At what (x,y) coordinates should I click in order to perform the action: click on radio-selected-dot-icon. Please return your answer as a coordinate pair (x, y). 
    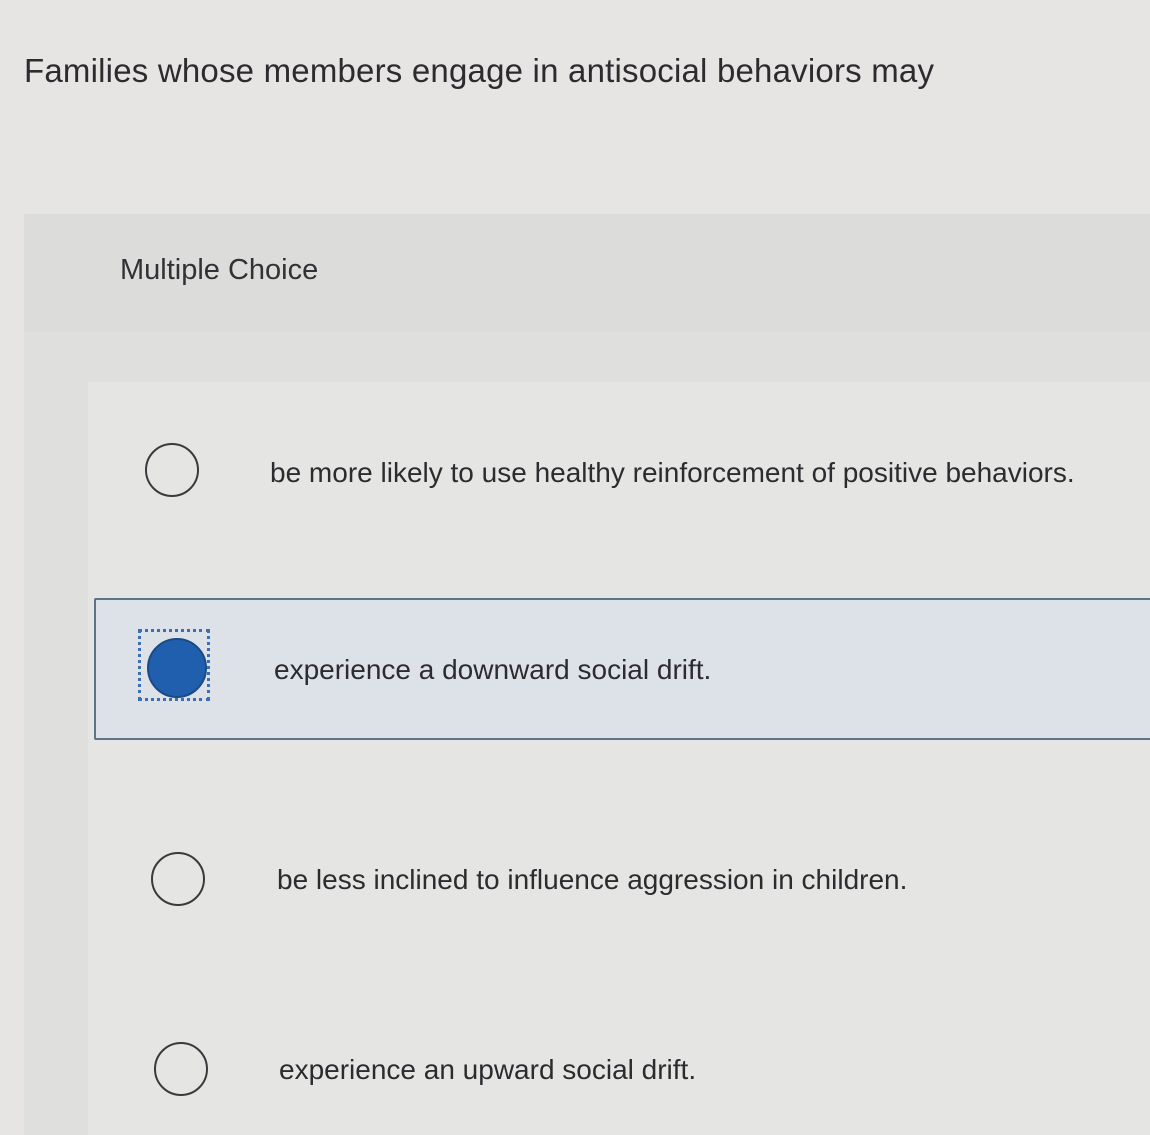
    Looking at the image, I should click on (177, 668).